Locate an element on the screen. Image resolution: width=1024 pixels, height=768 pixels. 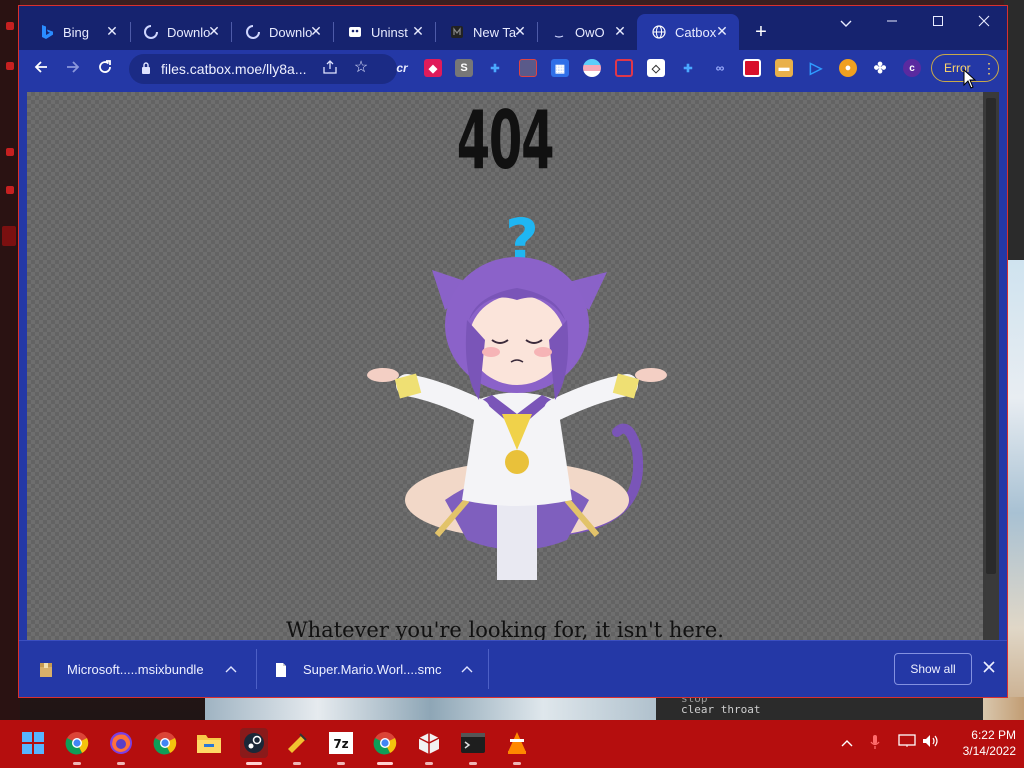
s-extension-icon: S is located at coordinates (464, 68).